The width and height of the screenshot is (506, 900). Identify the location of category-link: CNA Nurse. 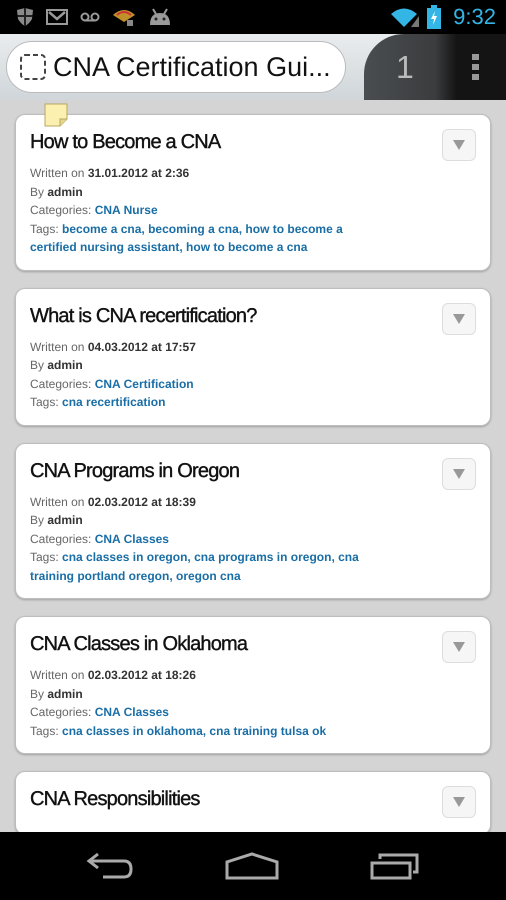
(126, 210).